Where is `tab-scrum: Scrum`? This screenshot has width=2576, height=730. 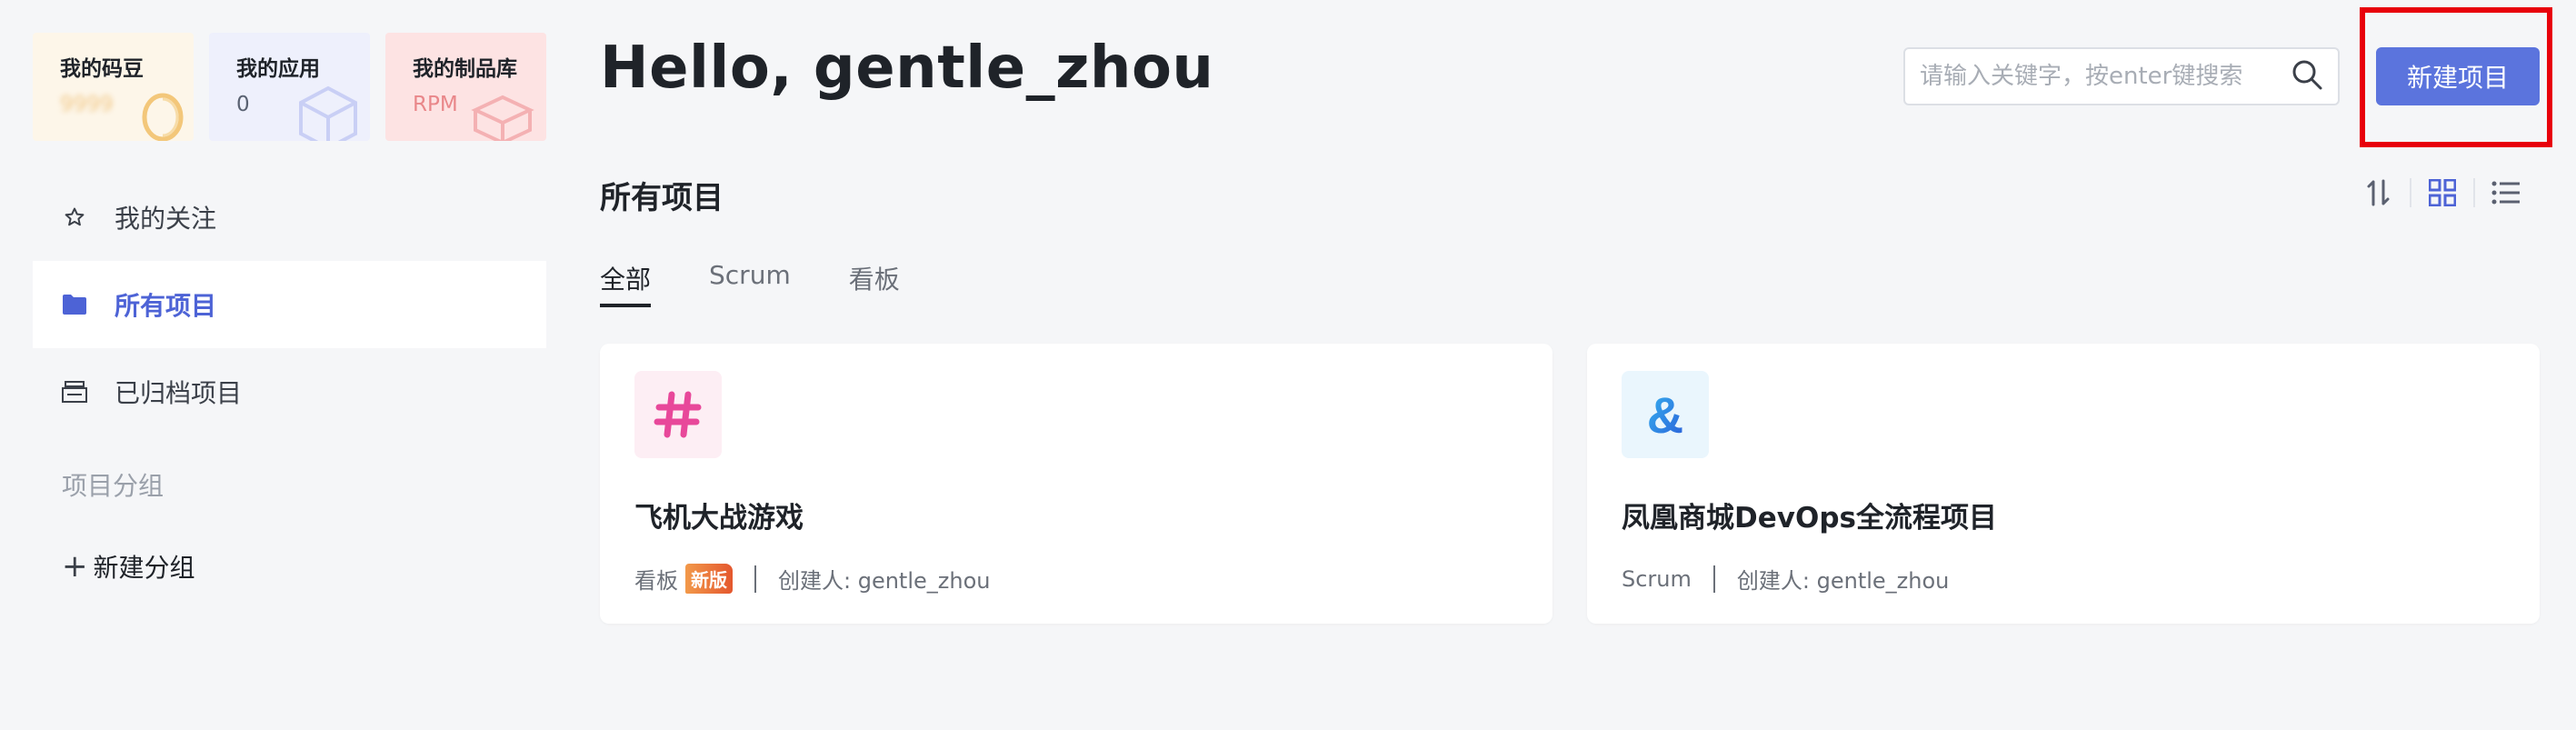 tab-scrum: Scrum is located at coordinates (750, 283).